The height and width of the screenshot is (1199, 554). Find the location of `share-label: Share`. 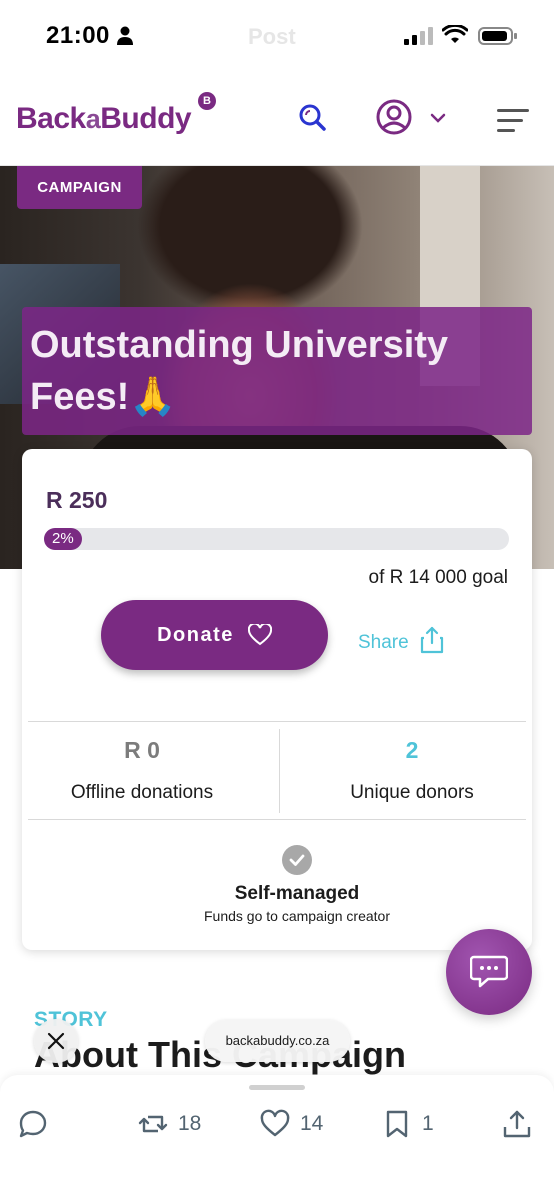

share-label: Share is located at coordinates (383, 642).